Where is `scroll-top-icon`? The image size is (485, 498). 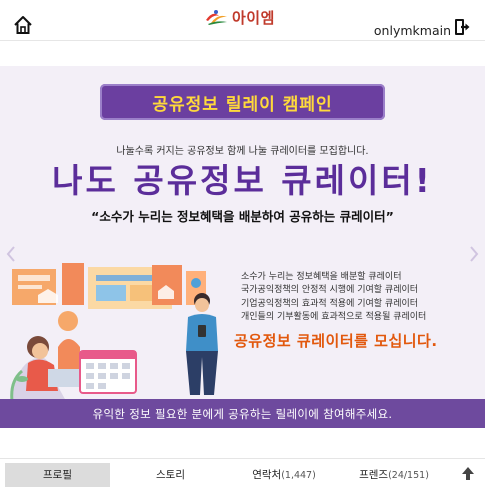 scroll-top-icon is located at coordinates (468, 473).